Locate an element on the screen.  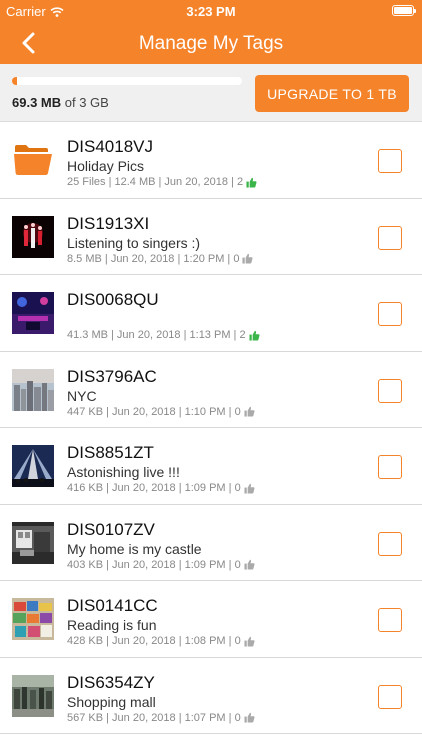
item-meta-text: 416 KB | Jun 20, 2018 | 1:09 PM | 0 is located at coordinates (154, 488).